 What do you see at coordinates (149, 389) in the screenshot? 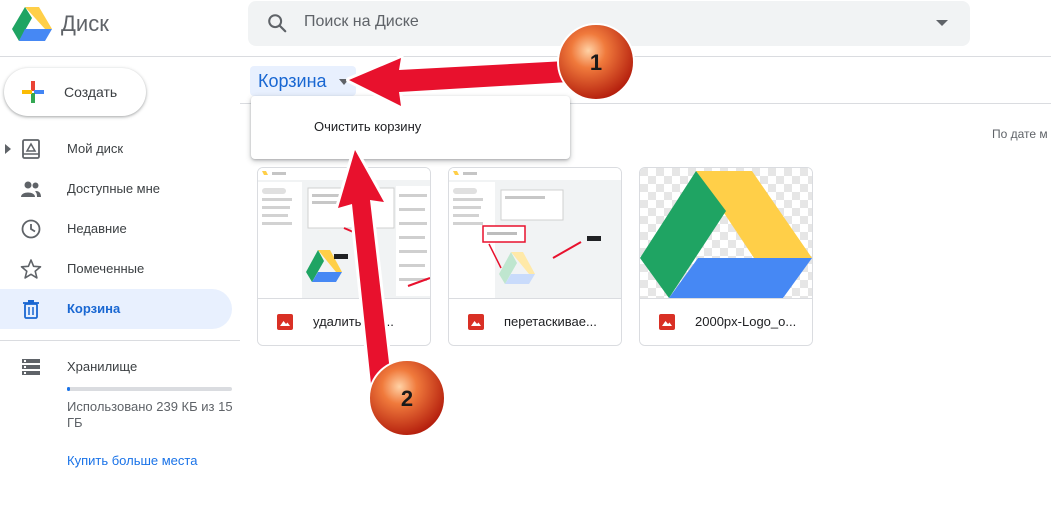
I see `storage-usage-bar` at bounding box center [149, 389].